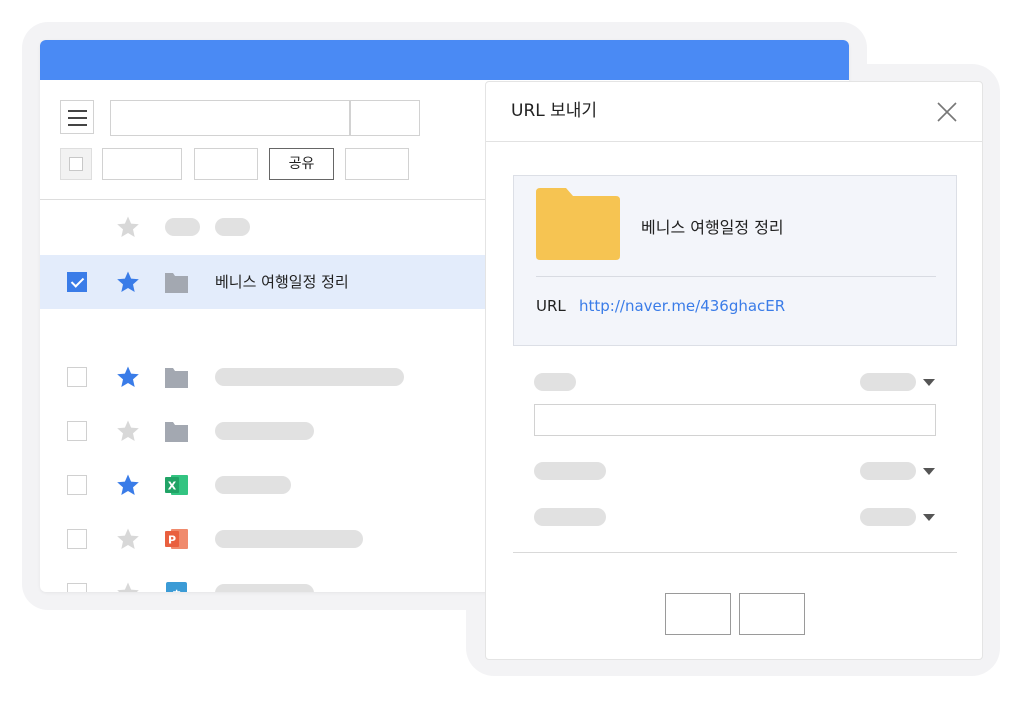 The width and height of the screenshot is (1024, 701). I want to click on dialog-header-divider, so click(734, 141).